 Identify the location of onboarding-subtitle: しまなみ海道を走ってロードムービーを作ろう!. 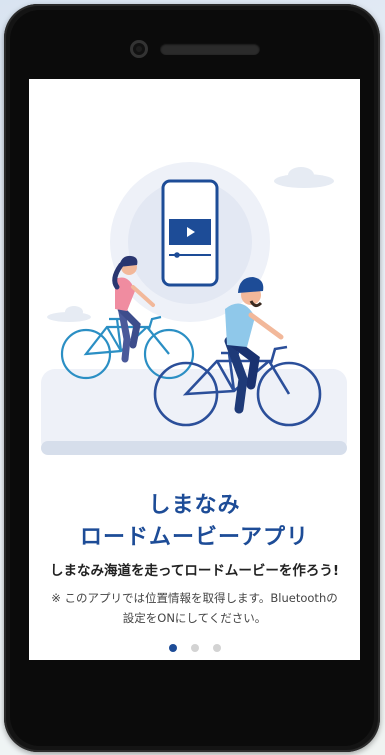
(194, 571).